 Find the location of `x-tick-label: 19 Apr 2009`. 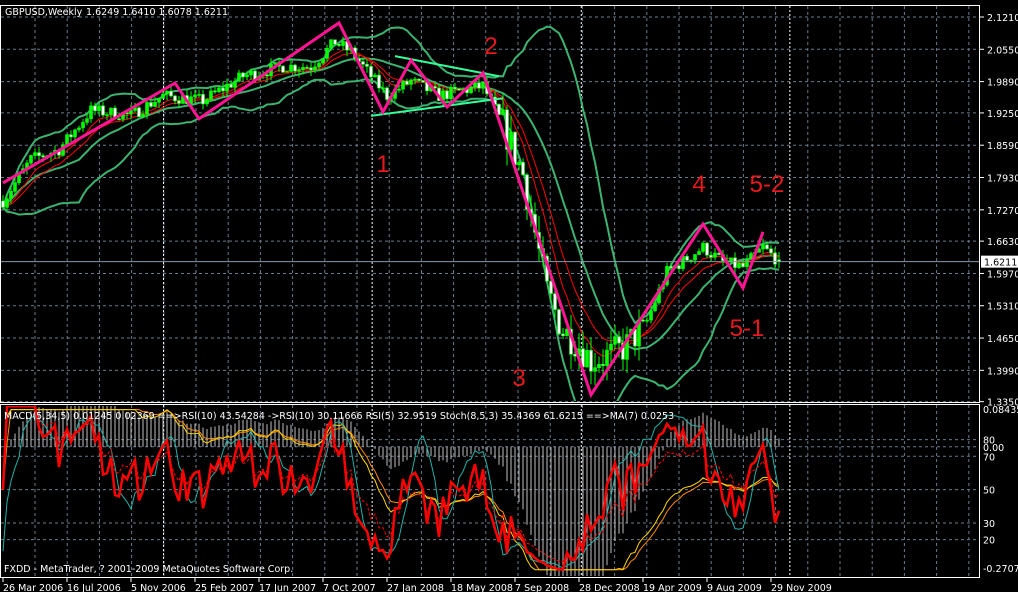

x-tick-label: 19 Apr 2009 is located at coordinates (672, 587).